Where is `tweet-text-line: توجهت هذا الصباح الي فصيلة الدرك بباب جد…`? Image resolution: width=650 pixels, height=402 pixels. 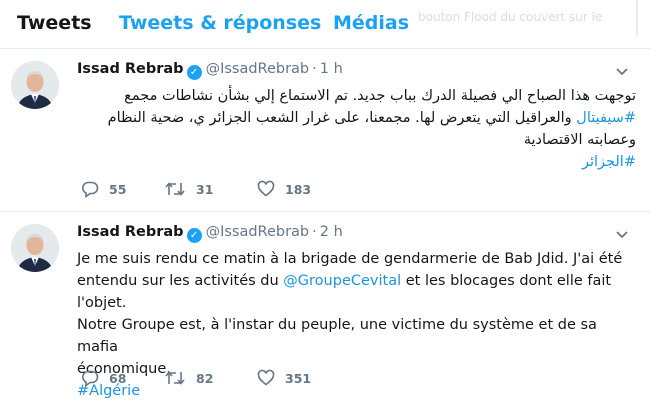 tweet-text-line: توجهت هذا الصباح الي فصيلة الدرك بباب جد… is located at coordinates (380, 96).